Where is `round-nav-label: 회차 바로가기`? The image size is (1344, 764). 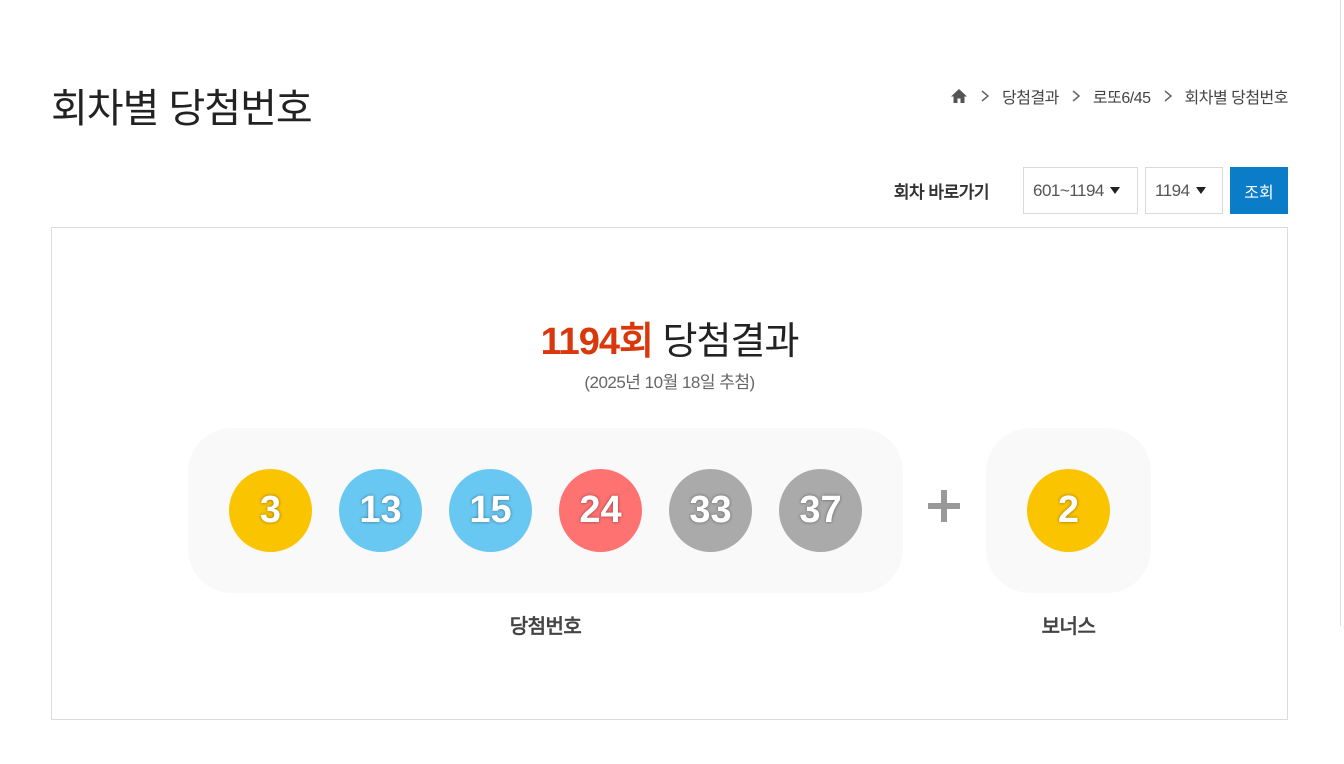
round-nav-label: 회차 바로가기 is located at coordinates (941, 192).